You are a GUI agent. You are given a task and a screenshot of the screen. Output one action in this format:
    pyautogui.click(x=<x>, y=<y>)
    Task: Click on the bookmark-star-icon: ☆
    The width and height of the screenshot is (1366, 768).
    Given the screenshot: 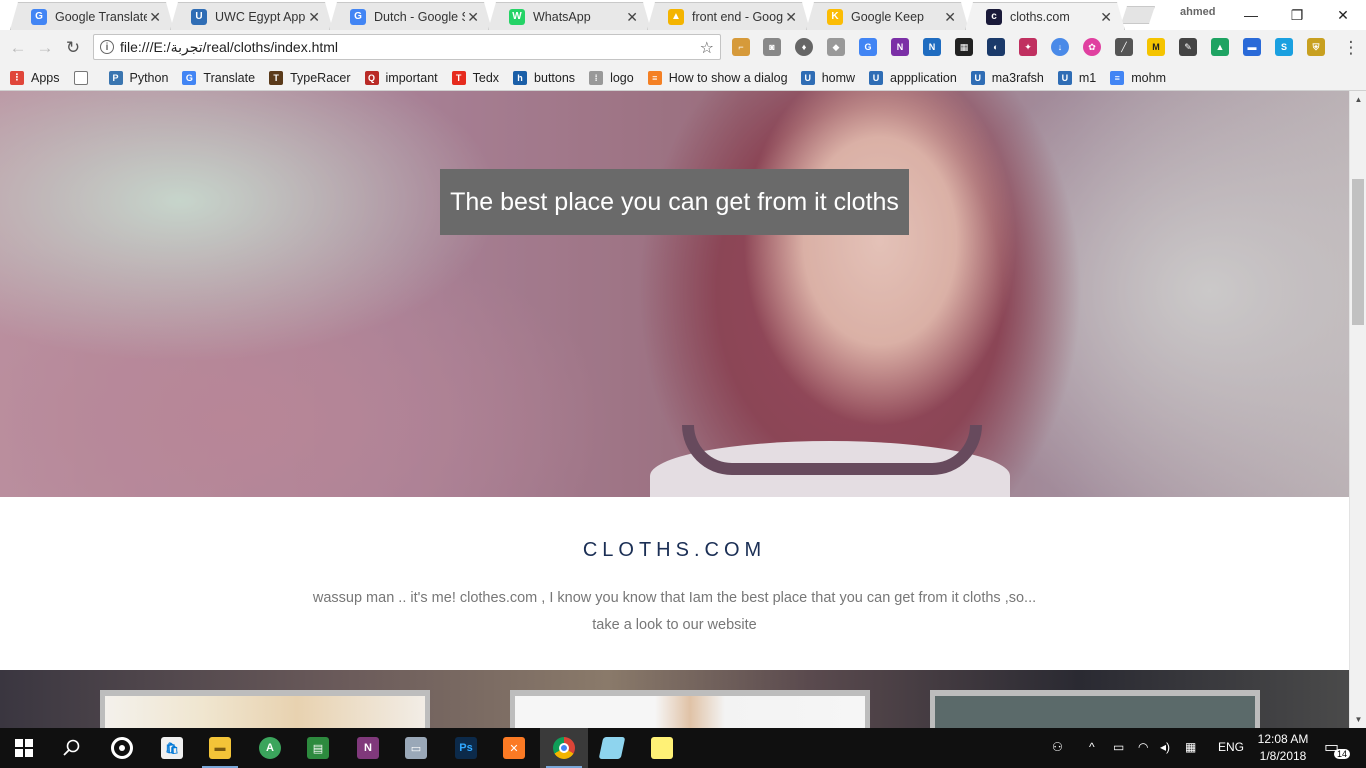 What is the action you would take?
    pyautogui.click(x=707, y=48)
    